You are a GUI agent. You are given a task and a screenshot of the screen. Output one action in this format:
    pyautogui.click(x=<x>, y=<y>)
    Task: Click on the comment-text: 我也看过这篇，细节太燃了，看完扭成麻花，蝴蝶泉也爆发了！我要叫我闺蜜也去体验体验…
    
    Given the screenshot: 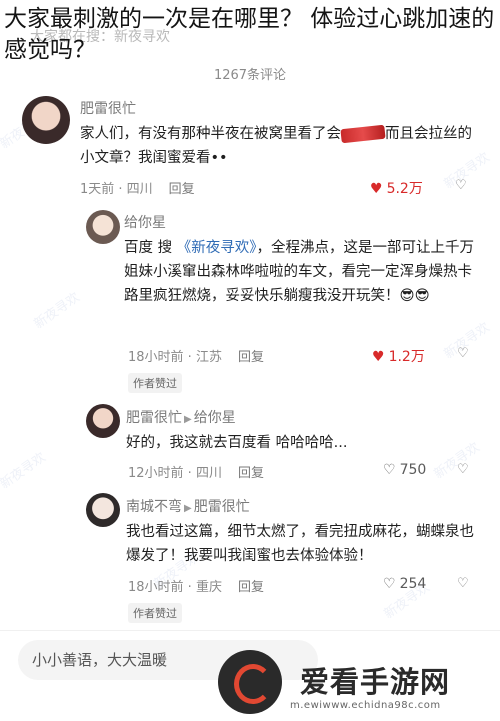 What is the action you would take?
    pyautogui.click(x=300, y=544)
    